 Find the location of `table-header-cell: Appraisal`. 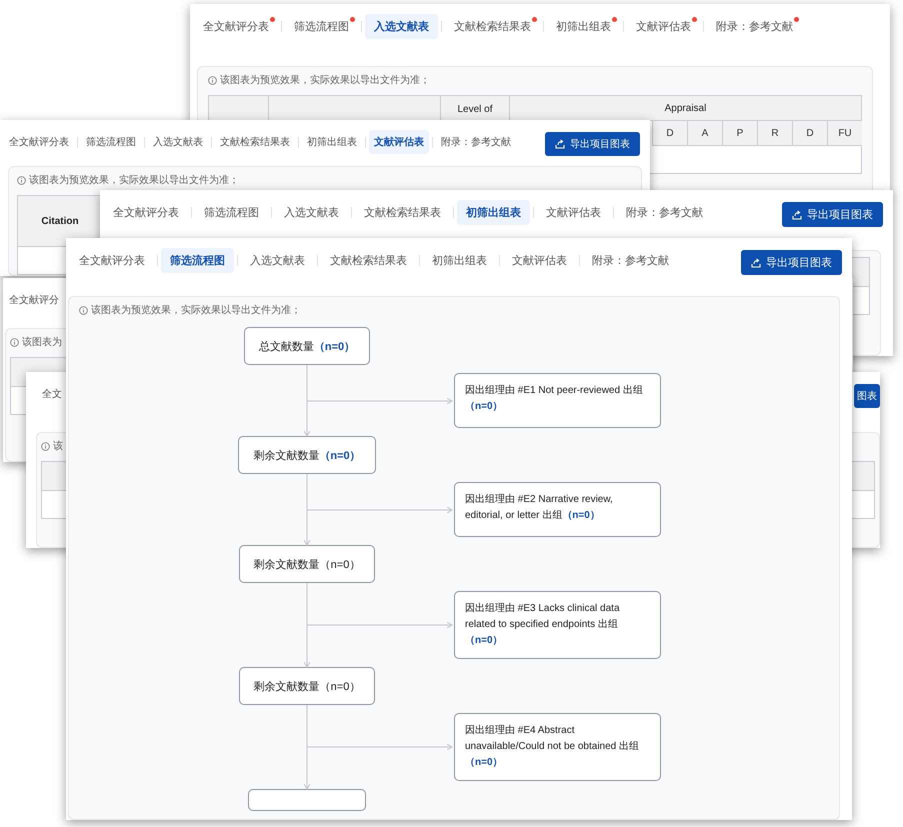

table-header-cell: Appraisal is located at coordinates (686, 108).